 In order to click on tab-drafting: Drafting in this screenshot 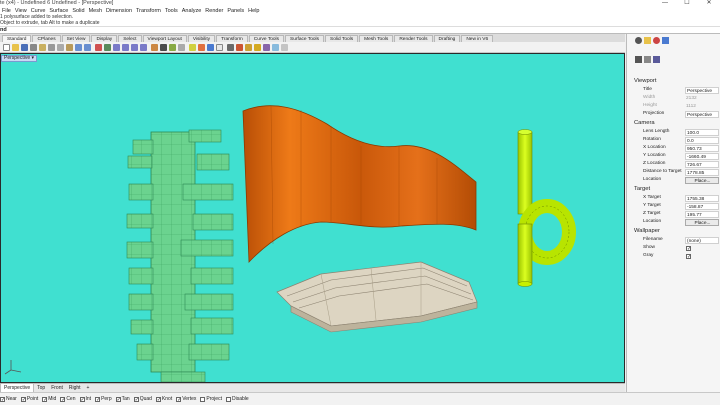, I will do `click(447, 38)`.